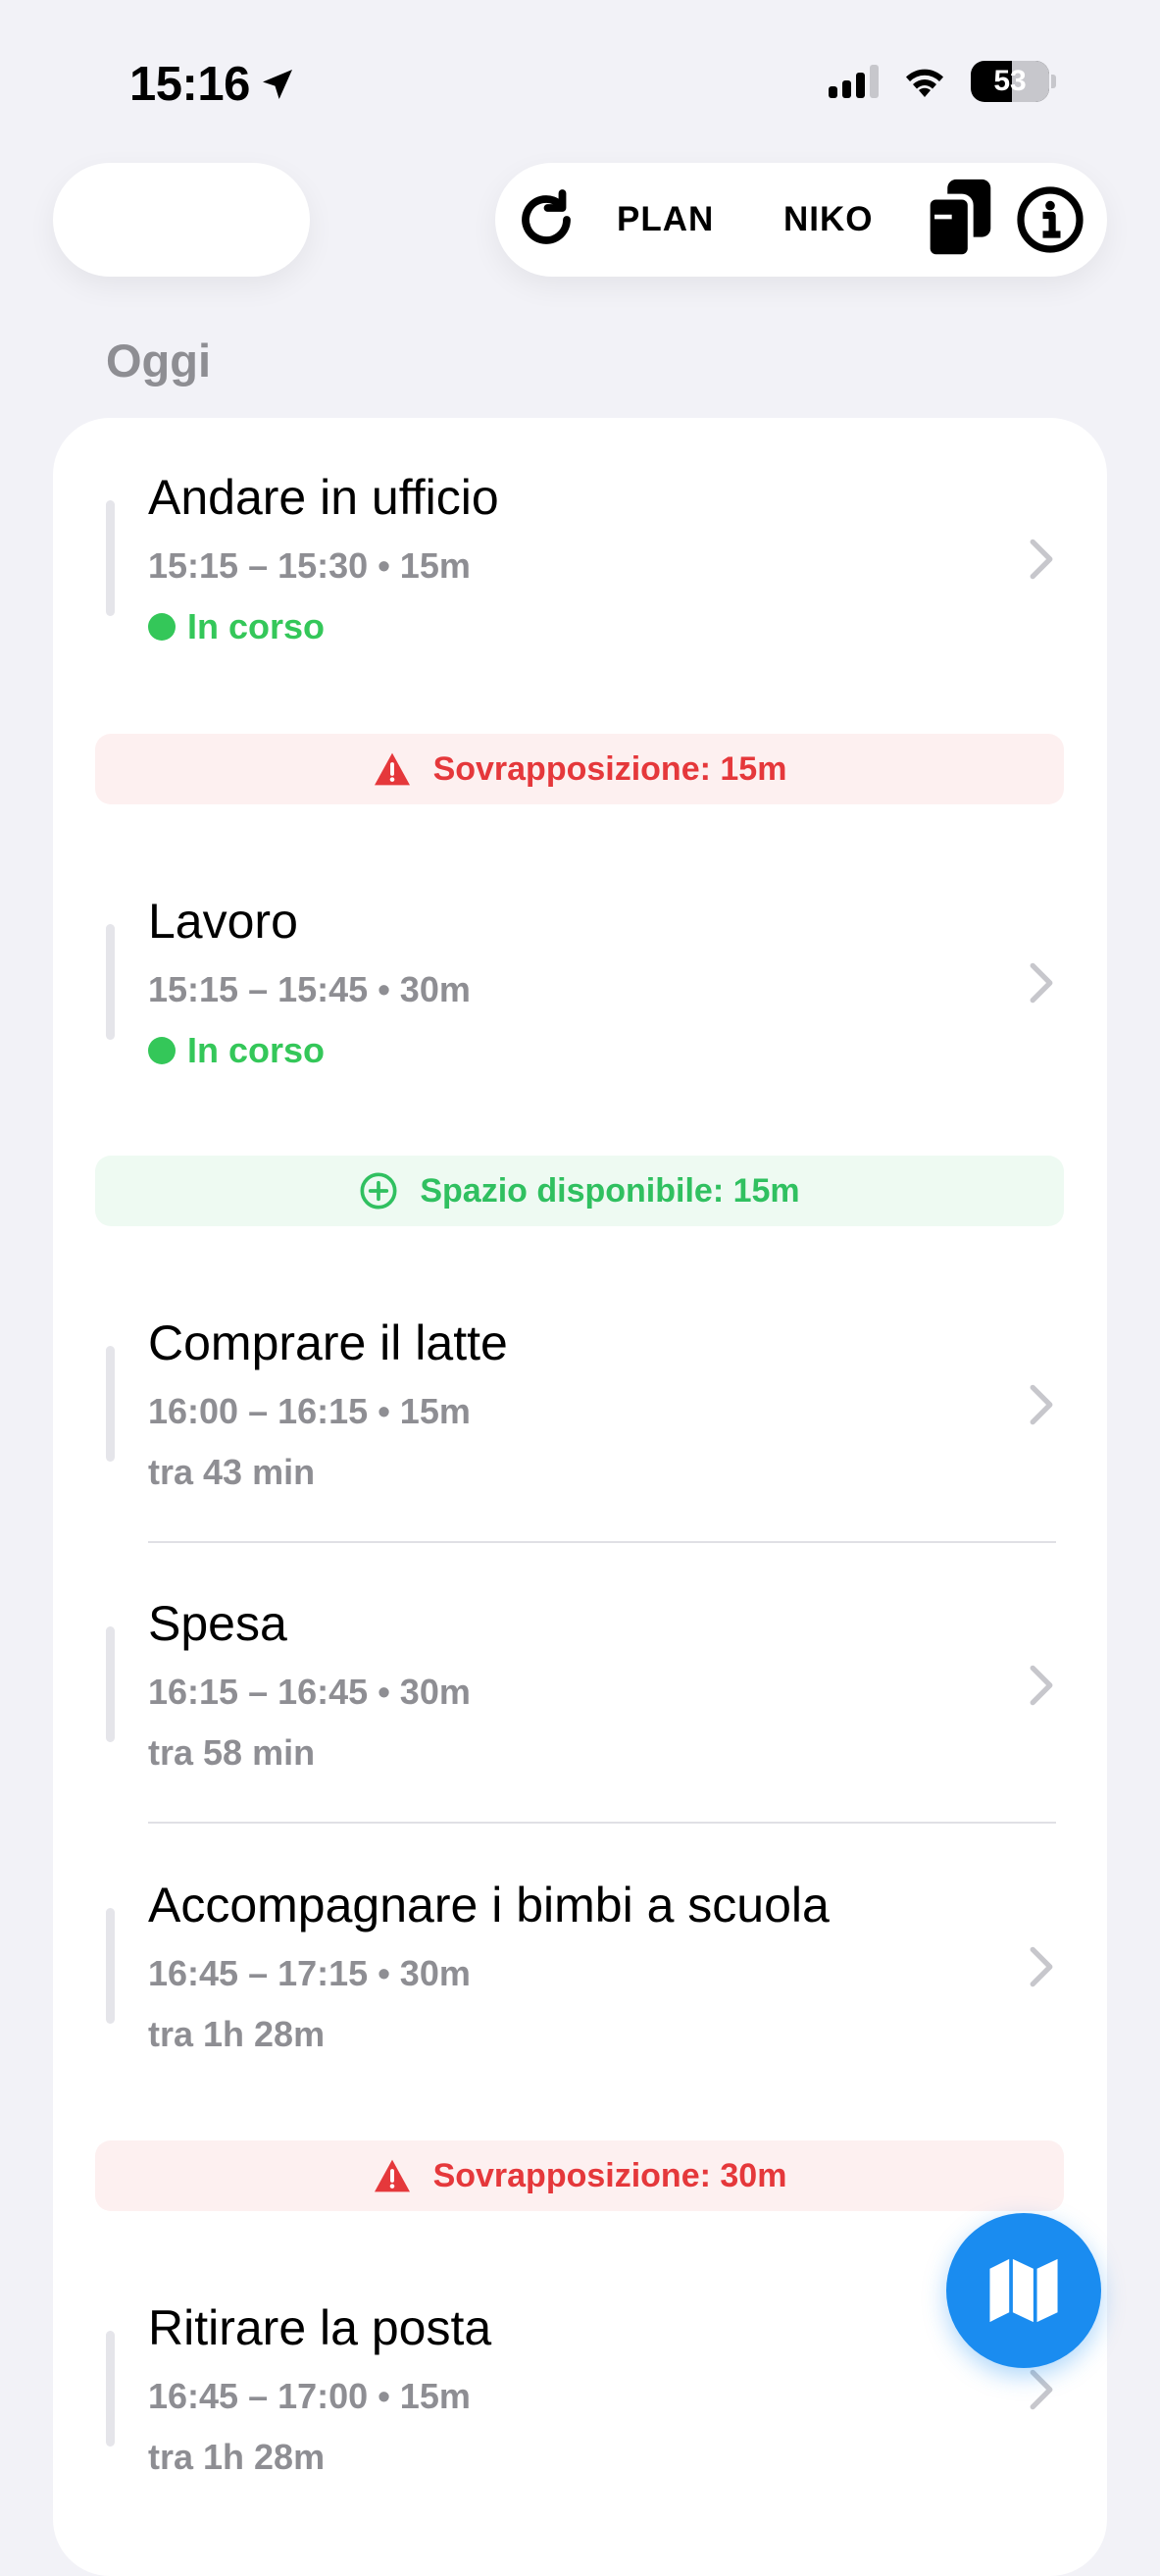  What do you see at coordinates (580, 1686) in the screenshot?
I see `task-row: Spesa 16:15 – 16:45 • 30m tra 58 min` at bounding box center [580, 1686].